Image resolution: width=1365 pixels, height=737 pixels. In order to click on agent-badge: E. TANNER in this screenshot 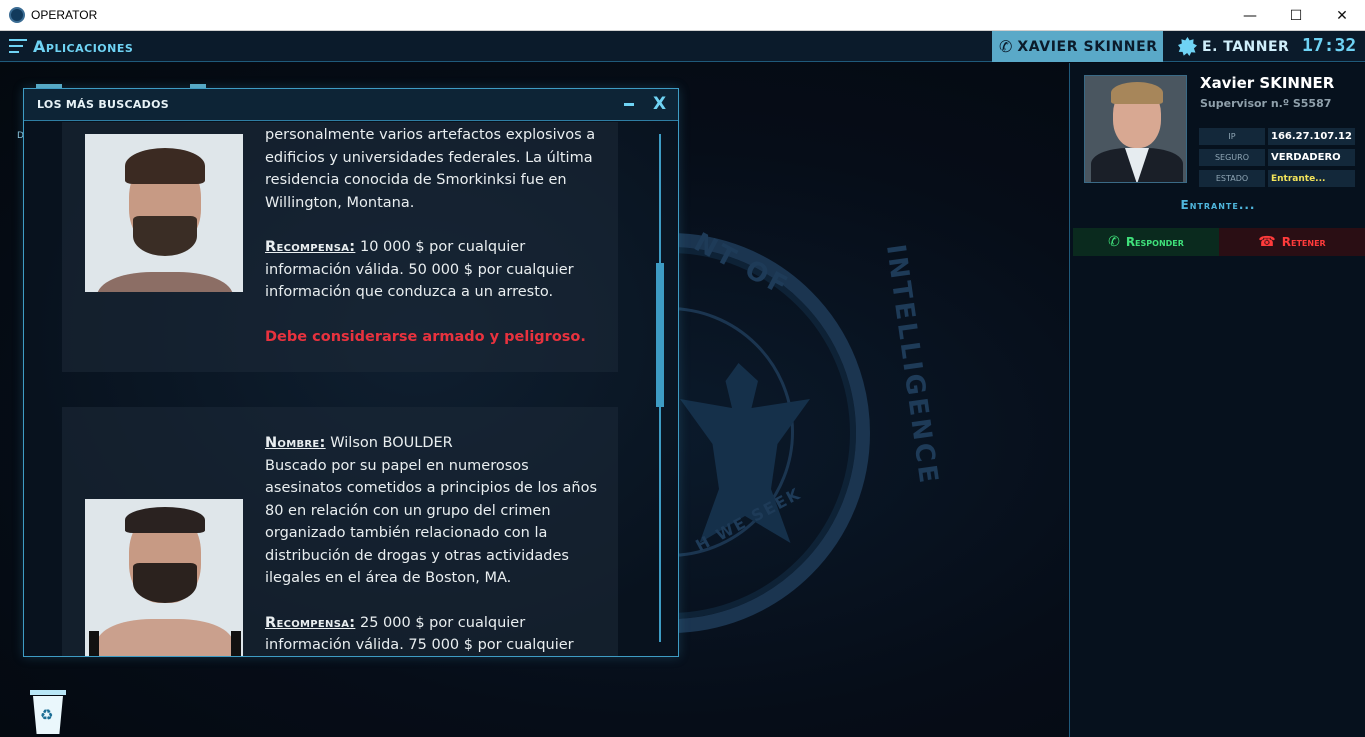, I will do `click(1233, 46)`.